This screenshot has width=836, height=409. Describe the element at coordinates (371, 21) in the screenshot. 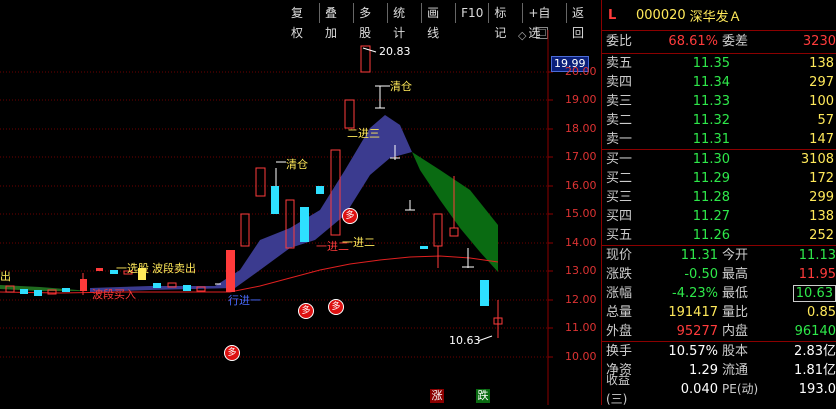

I see `toolbar-multi-stock-button: 多股` at that location.